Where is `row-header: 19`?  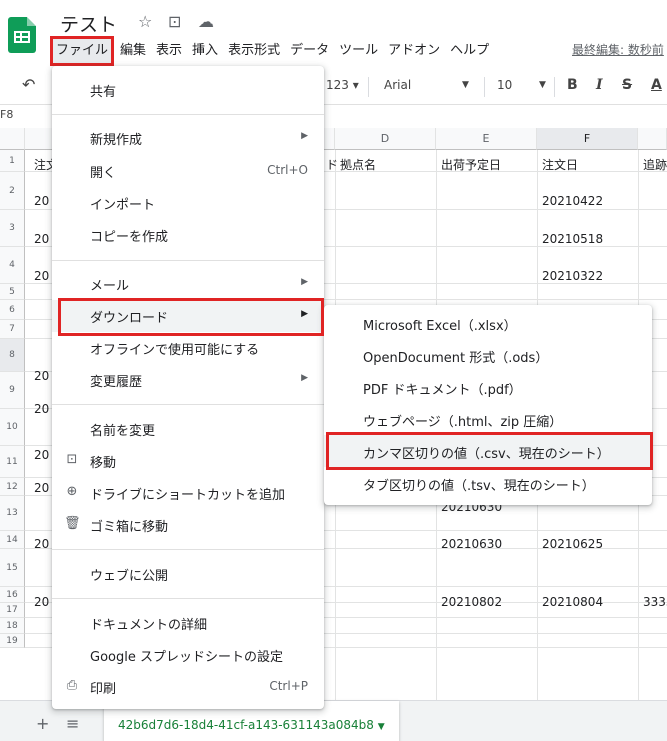 row-header: 19 is located at coordinates (12, 641).